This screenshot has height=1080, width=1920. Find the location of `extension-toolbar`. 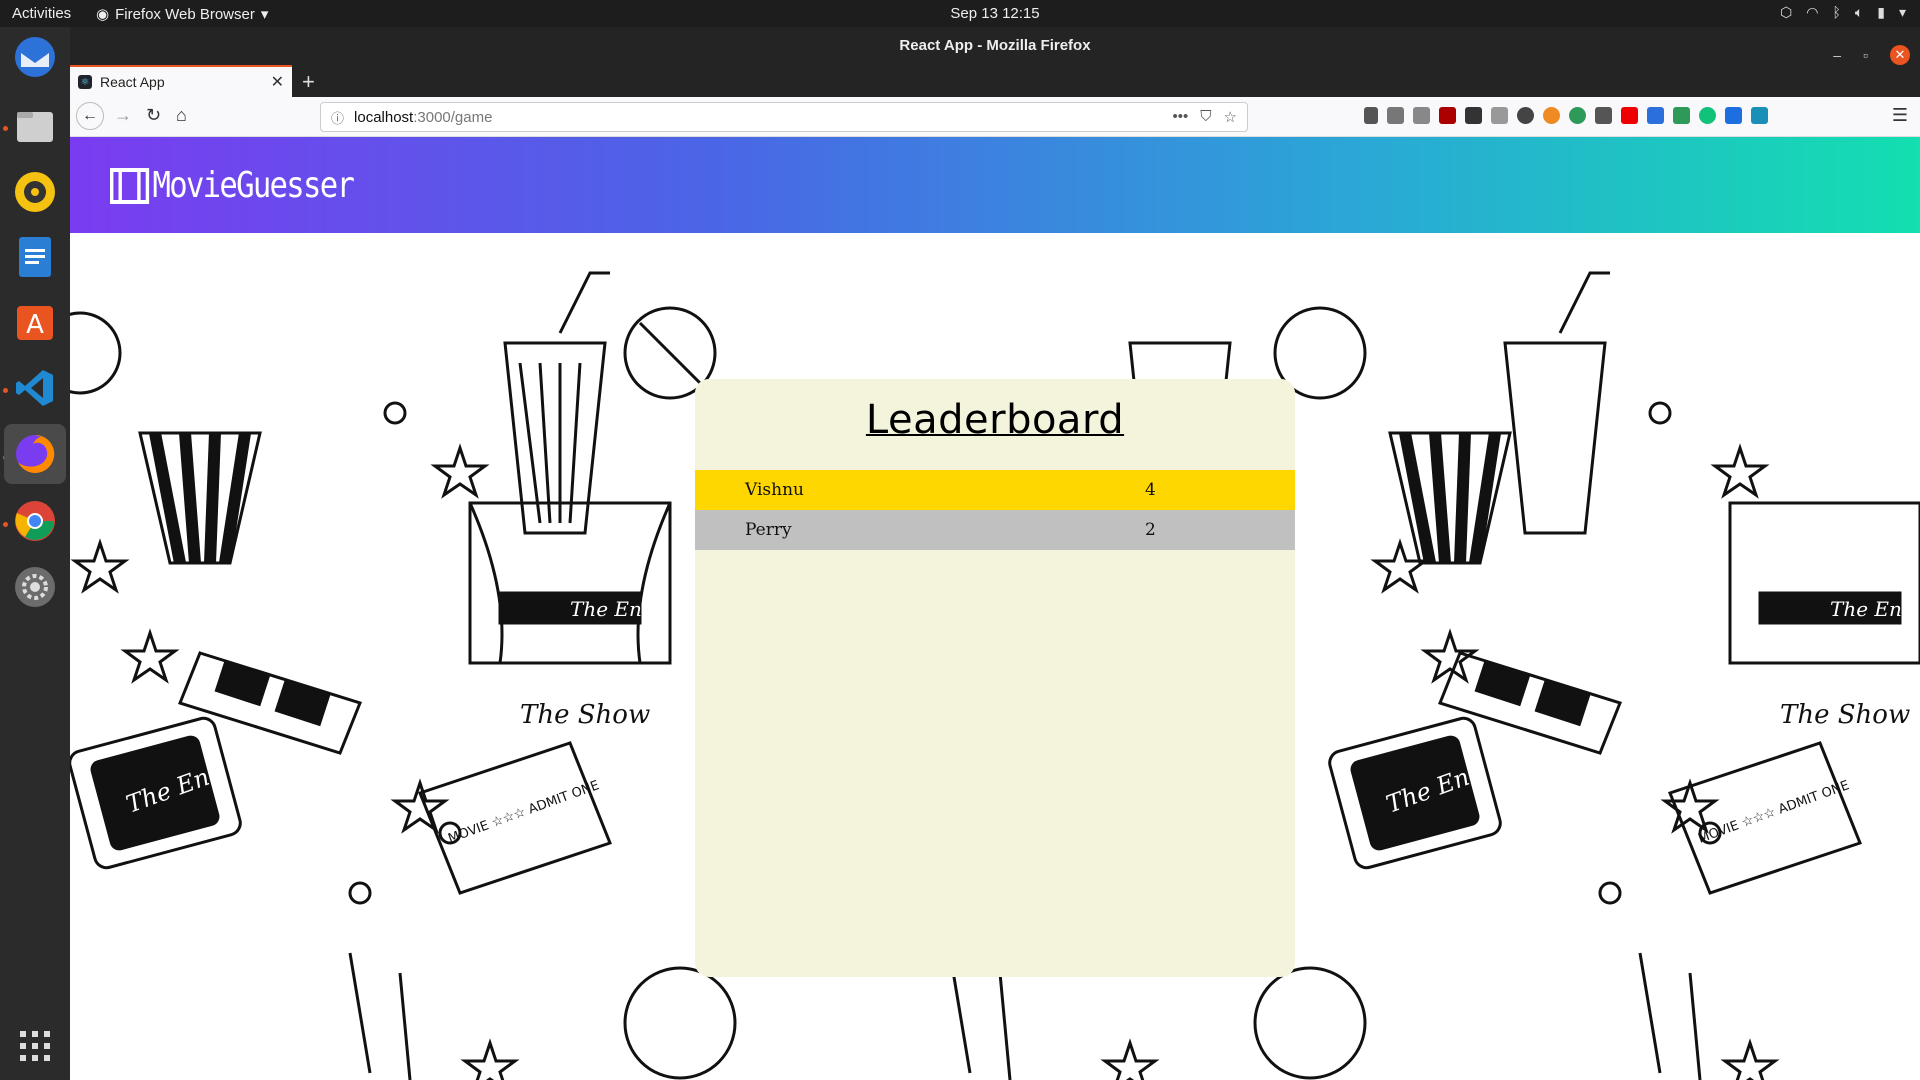

extension-toolbar is located at coordinates (1566, 115).